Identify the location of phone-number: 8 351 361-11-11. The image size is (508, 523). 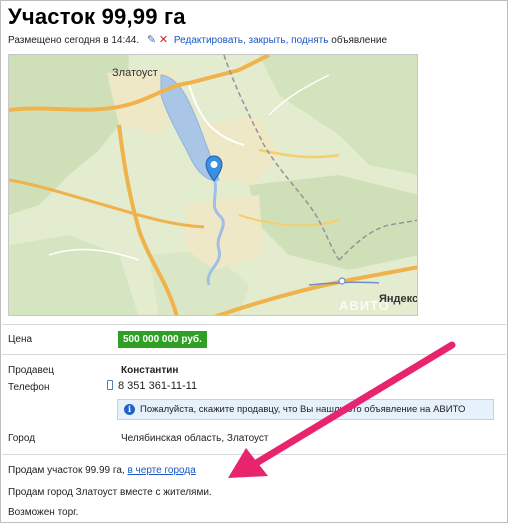
(152, 386).